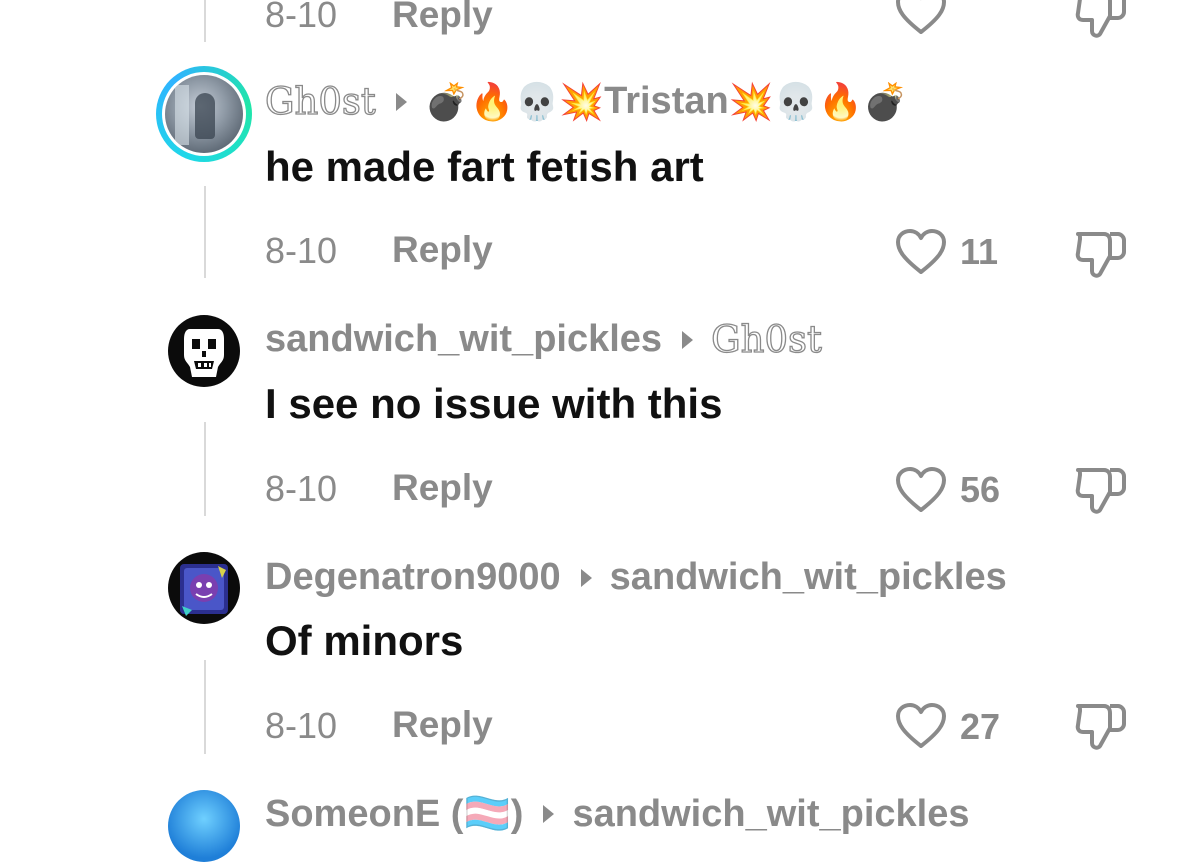  Describe the element at coordinates (979, 251) in the screenshot. I see `like-count: 11` at that location.